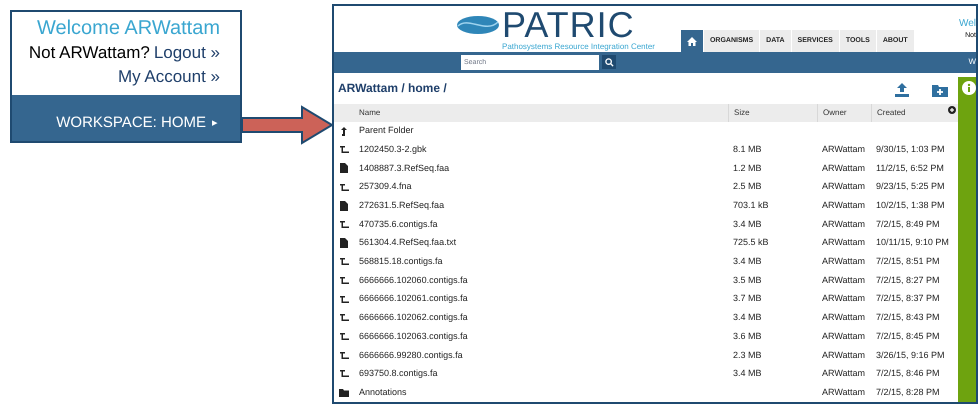 Image resolution: width=978 pixels, height=404 pixels. What do you see at coordinates (908, 336) in the screenshot?
I see `created-date: 7/2/15, 8:45 PM` at bounding box center [908, 336].